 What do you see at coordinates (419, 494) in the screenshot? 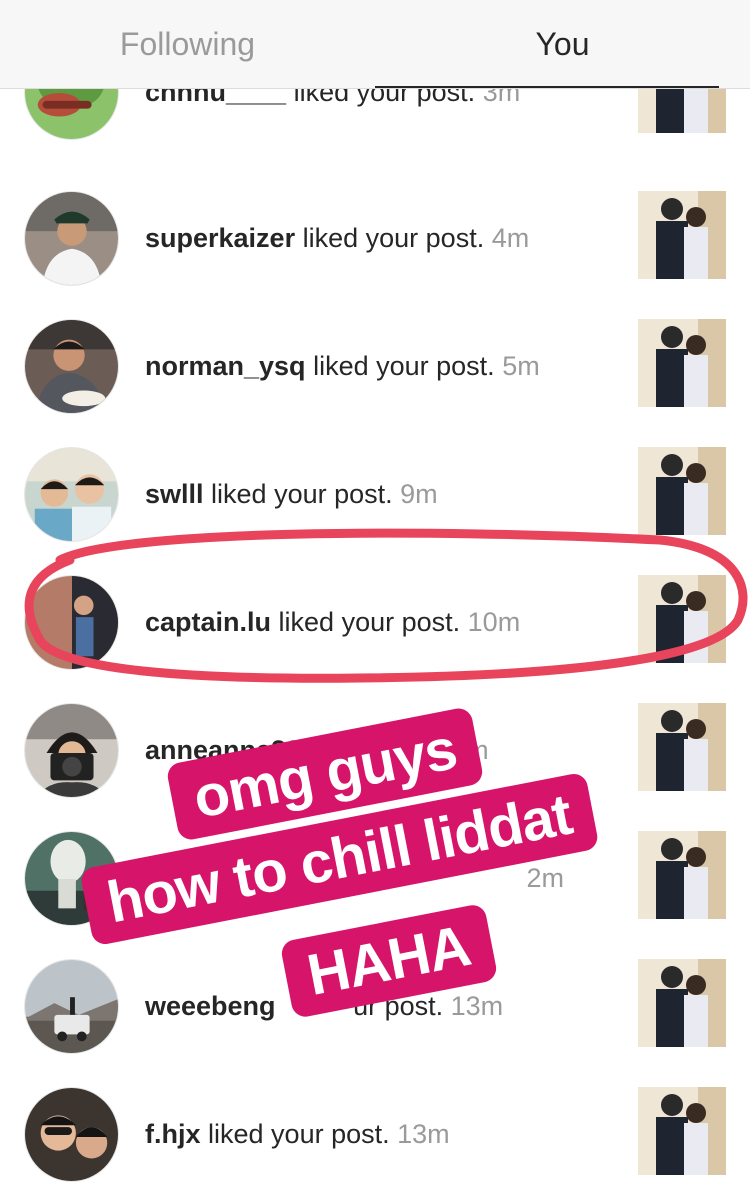
I see `activity-time: 9m` at bounding box center [419, 494].